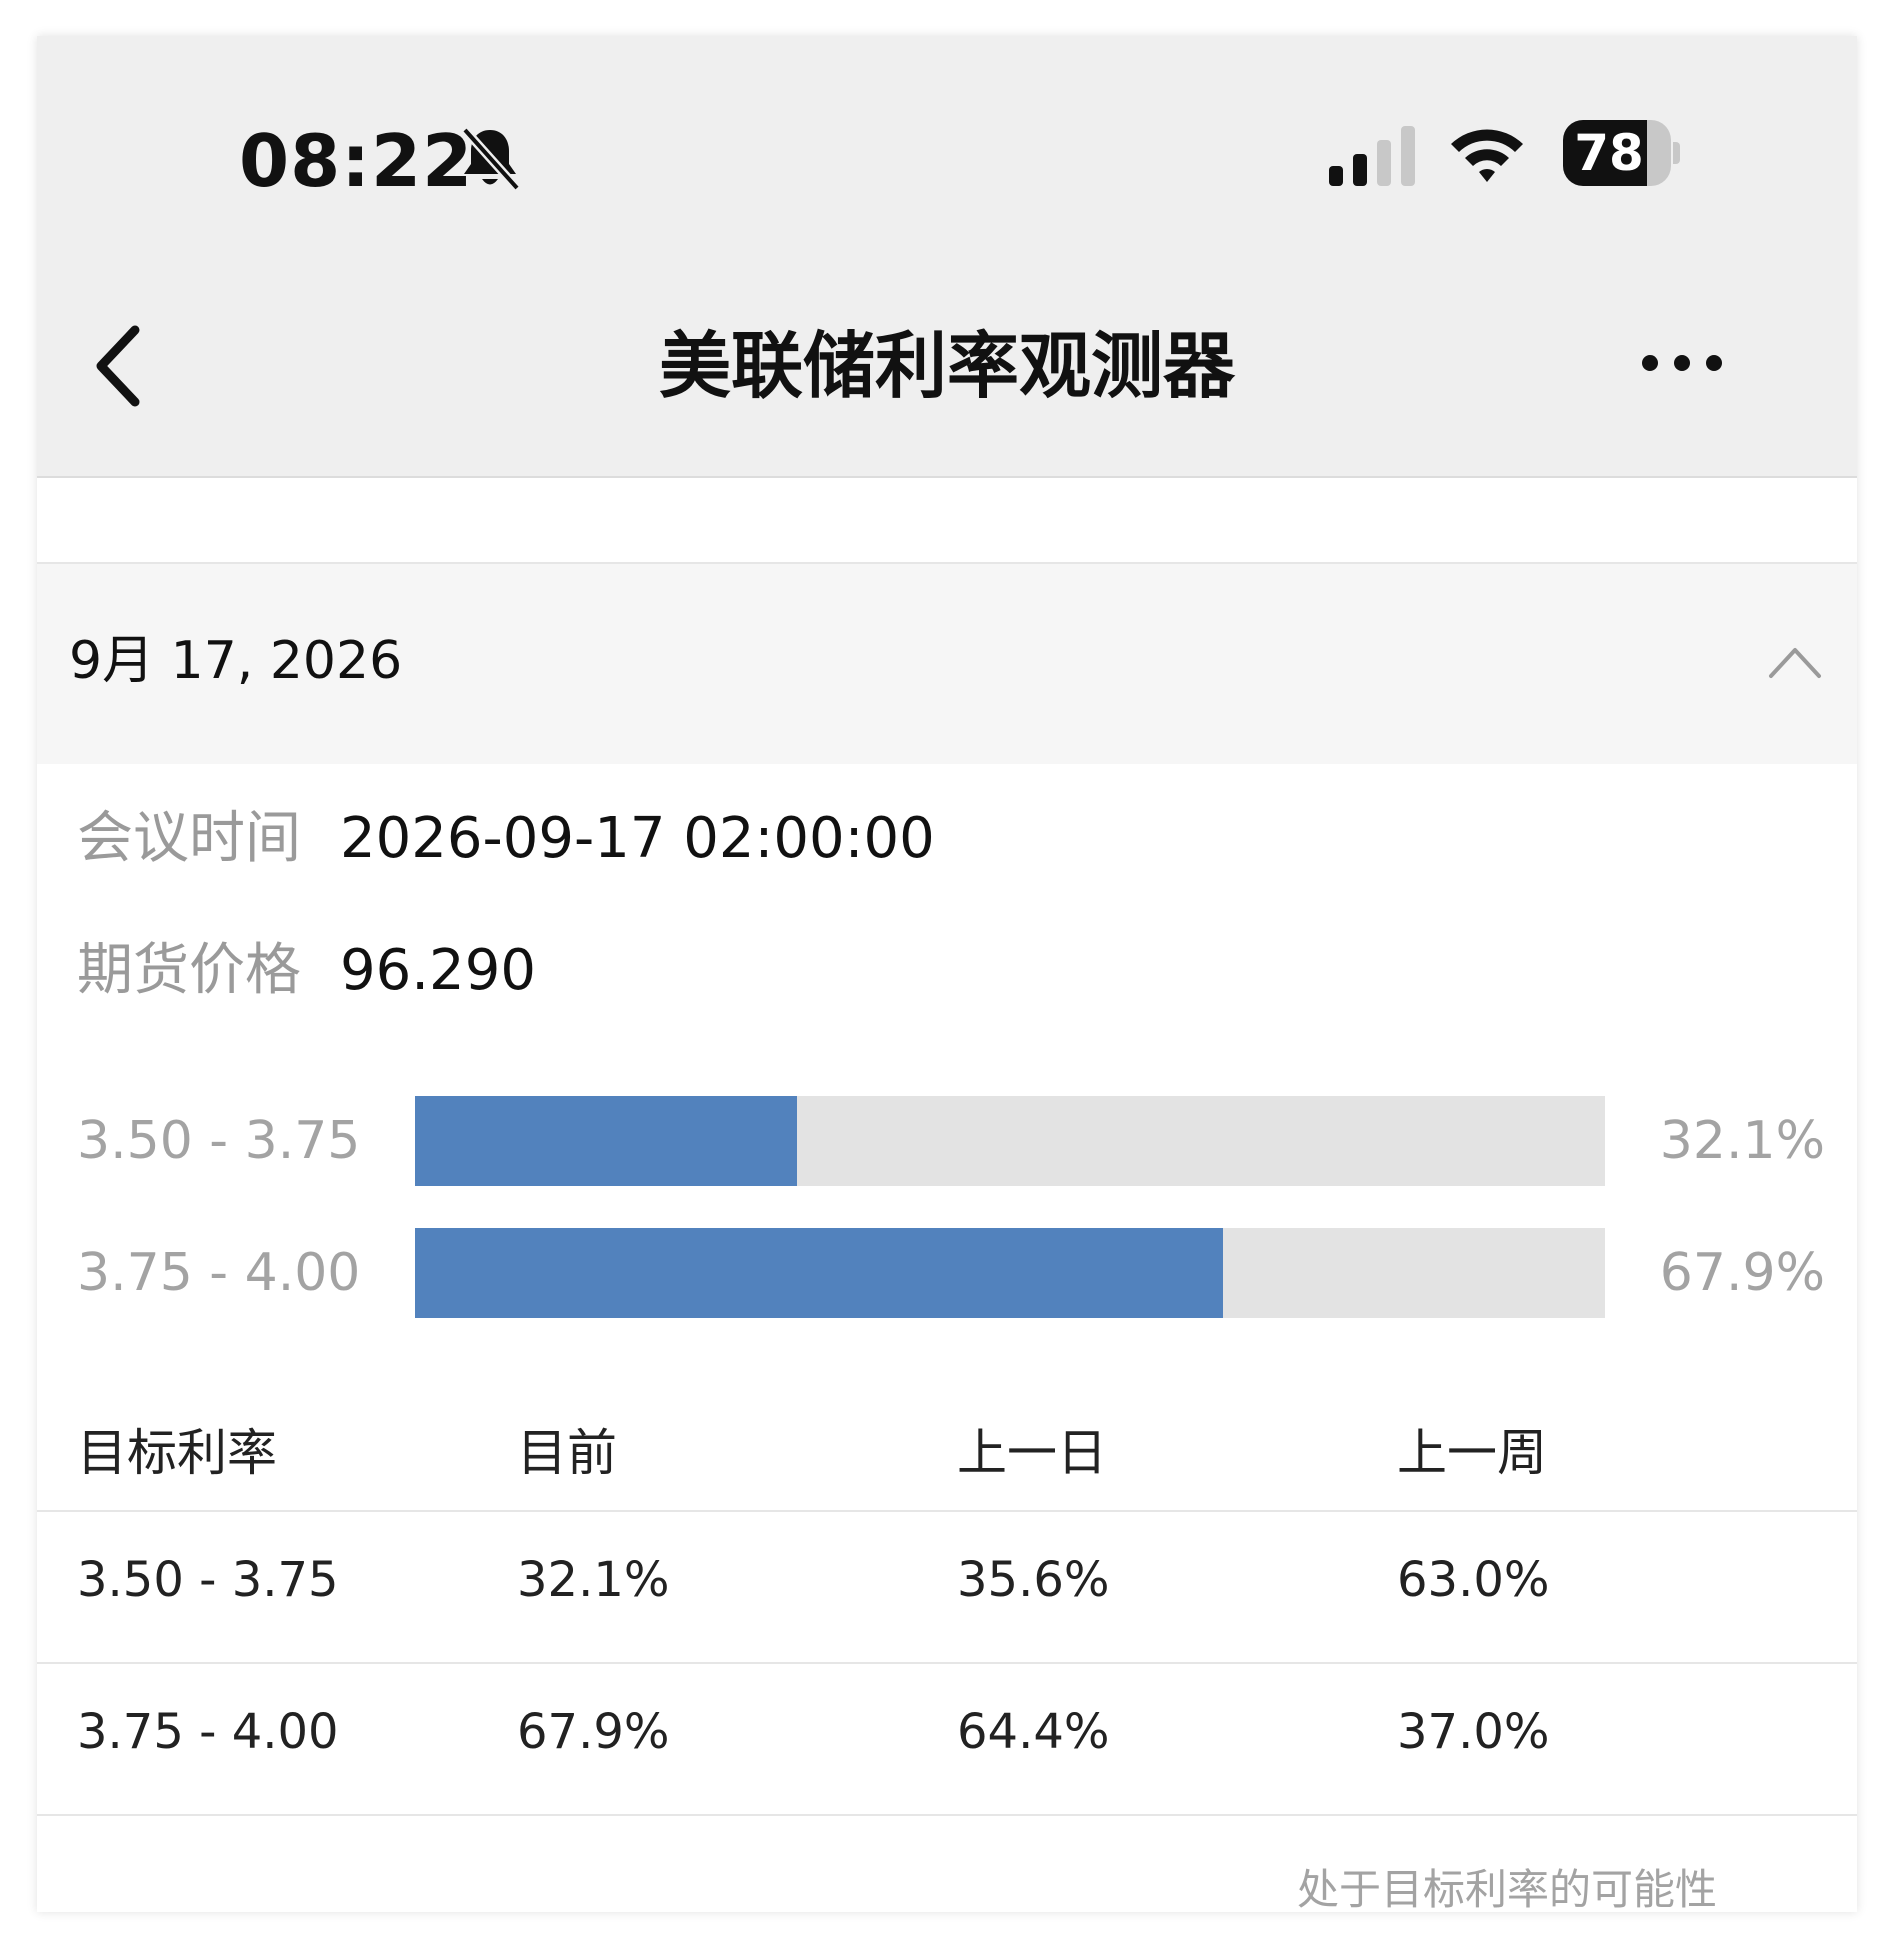 This screenshot has height=1949, width=1894. Describe the element at coordinates (1795, 660) in the screenshot. I see `chevron-up-icon` at that location.